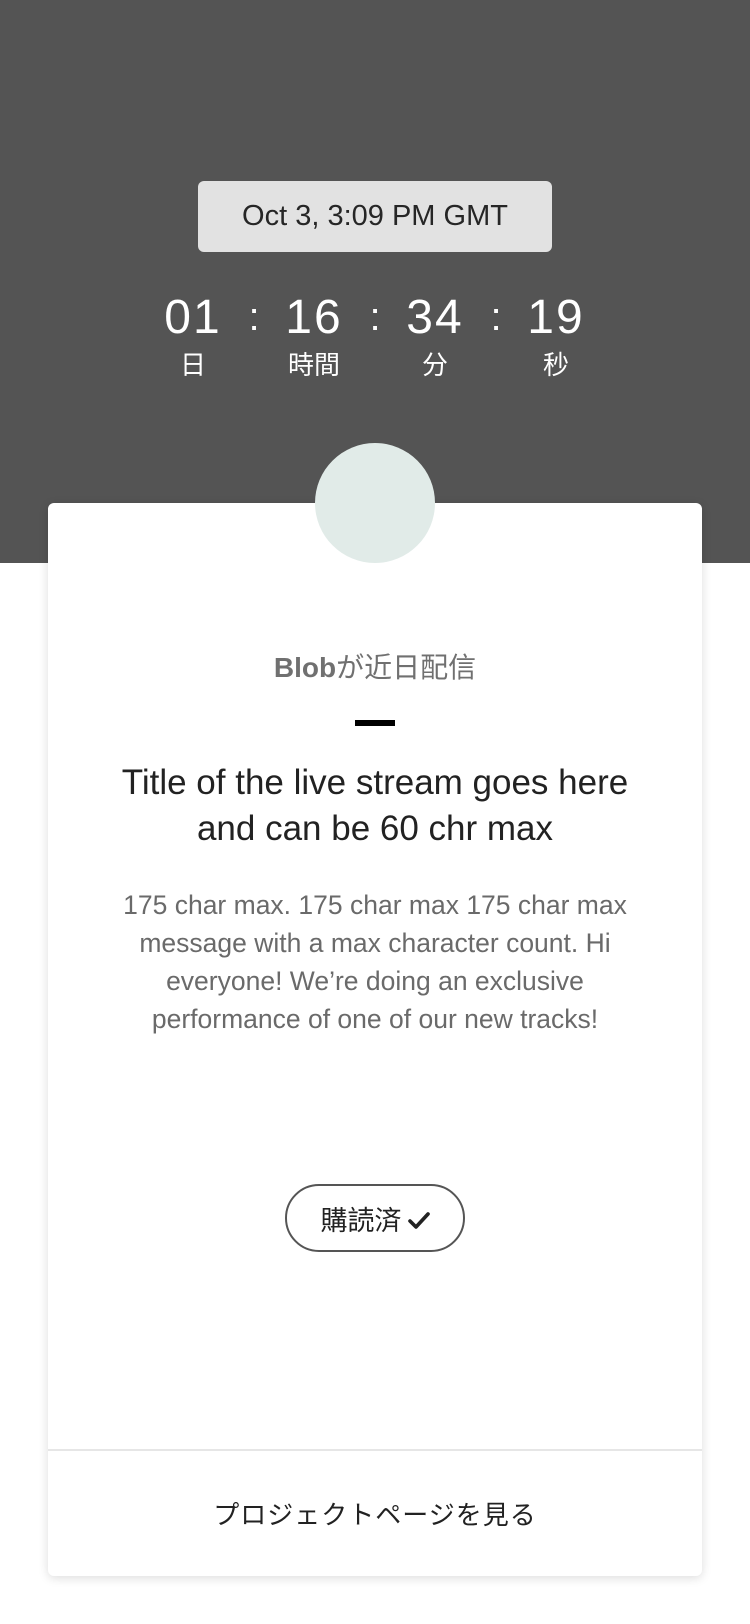  I want to click on countdown-minutes-label: 分, so click(434, 365).